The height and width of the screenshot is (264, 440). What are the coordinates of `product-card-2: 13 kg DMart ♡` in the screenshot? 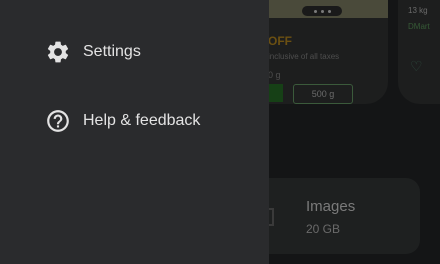 It's located at (419, 52).